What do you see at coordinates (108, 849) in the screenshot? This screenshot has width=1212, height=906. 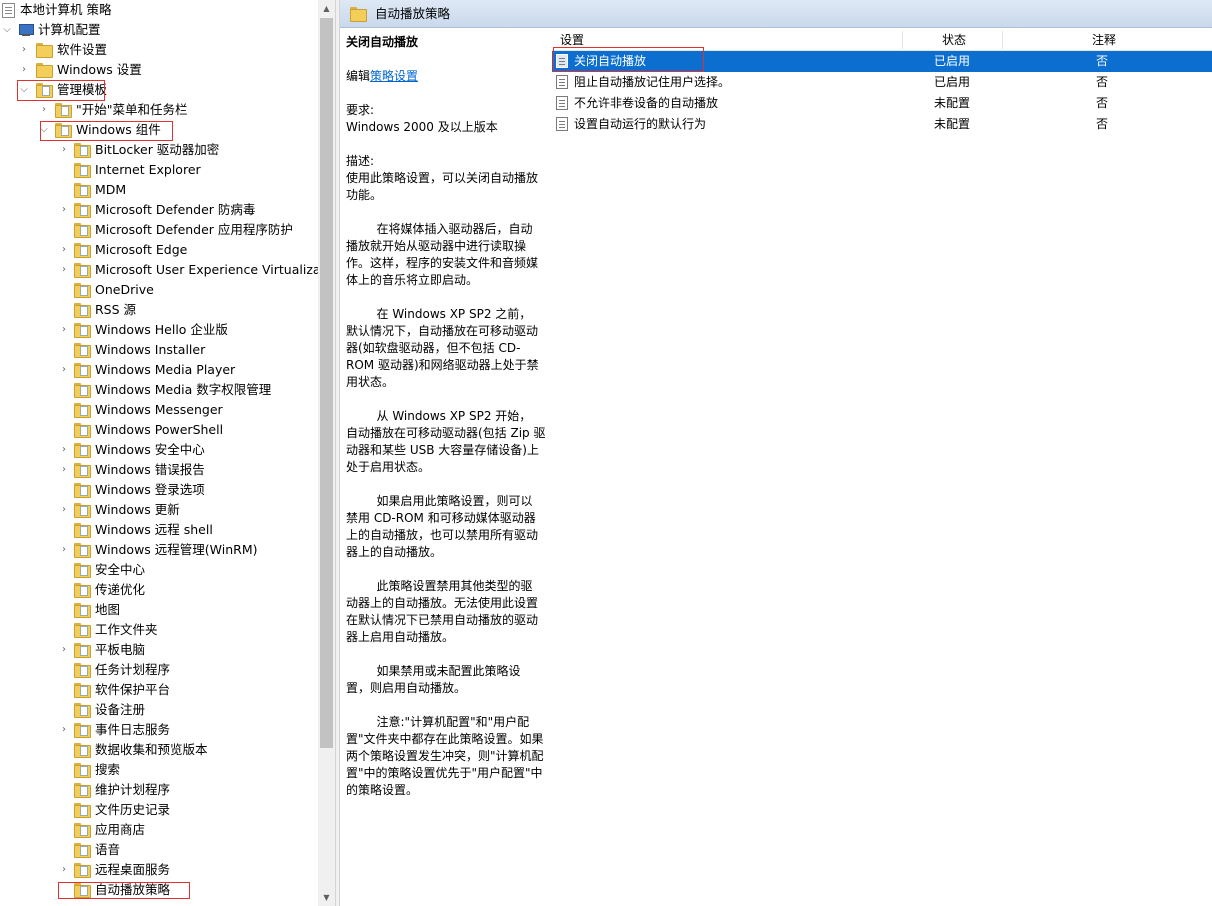 I see `tree-item-label: 语音` at bounding box center [108, 849].